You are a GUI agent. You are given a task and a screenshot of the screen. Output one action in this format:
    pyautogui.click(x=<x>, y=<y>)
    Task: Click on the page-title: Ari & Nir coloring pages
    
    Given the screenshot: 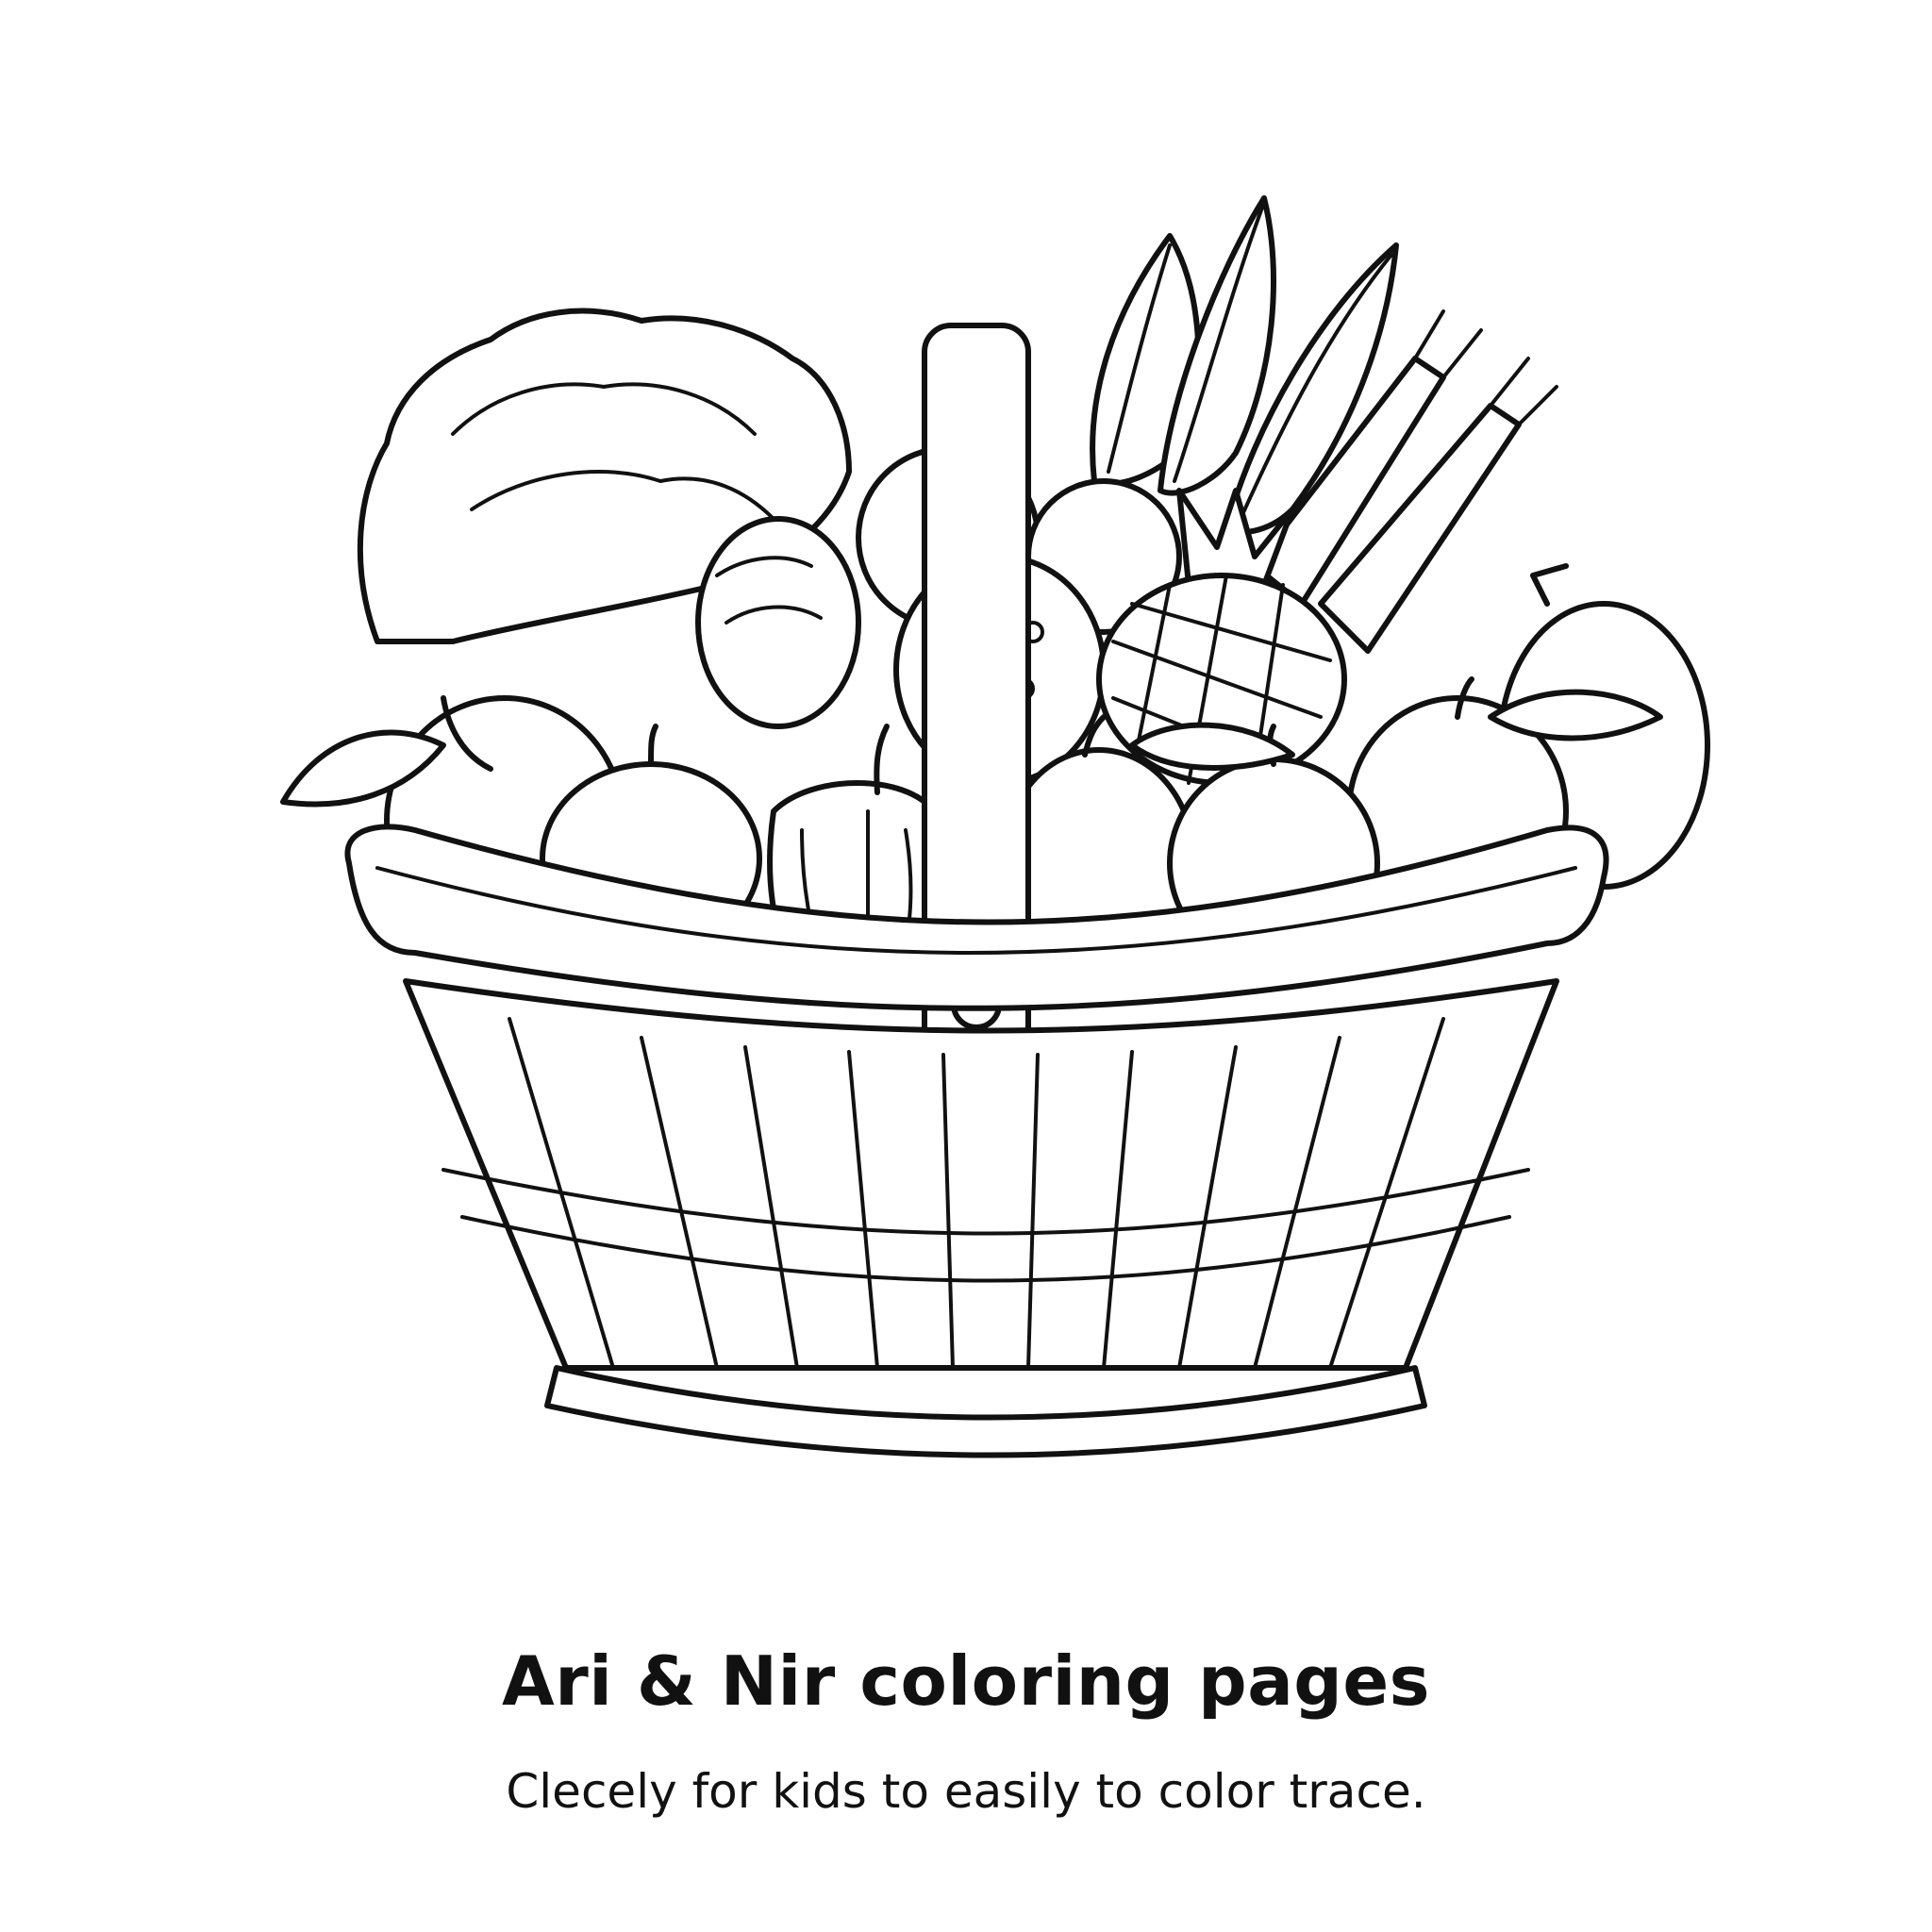 What is the action you would take?
    pyautogui.click(x=966, y=1681)
    